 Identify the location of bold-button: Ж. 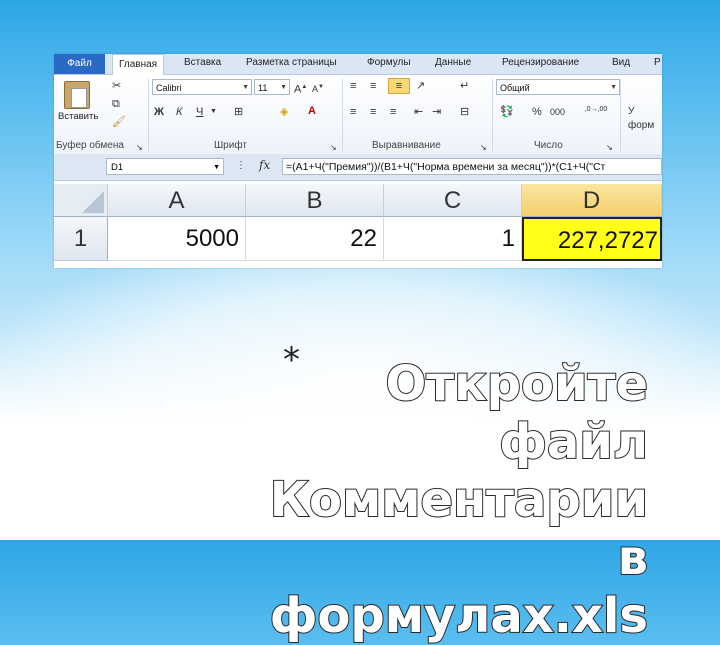
(159, 112).